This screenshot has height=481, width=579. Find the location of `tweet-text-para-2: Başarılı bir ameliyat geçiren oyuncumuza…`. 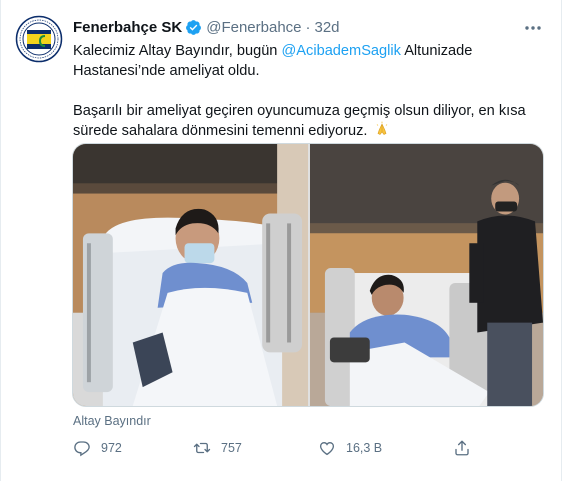

tweet-text-para-2: Başarılı bir ameliyat geçiren oyuncumuza… is located at coordinates (299, 121).